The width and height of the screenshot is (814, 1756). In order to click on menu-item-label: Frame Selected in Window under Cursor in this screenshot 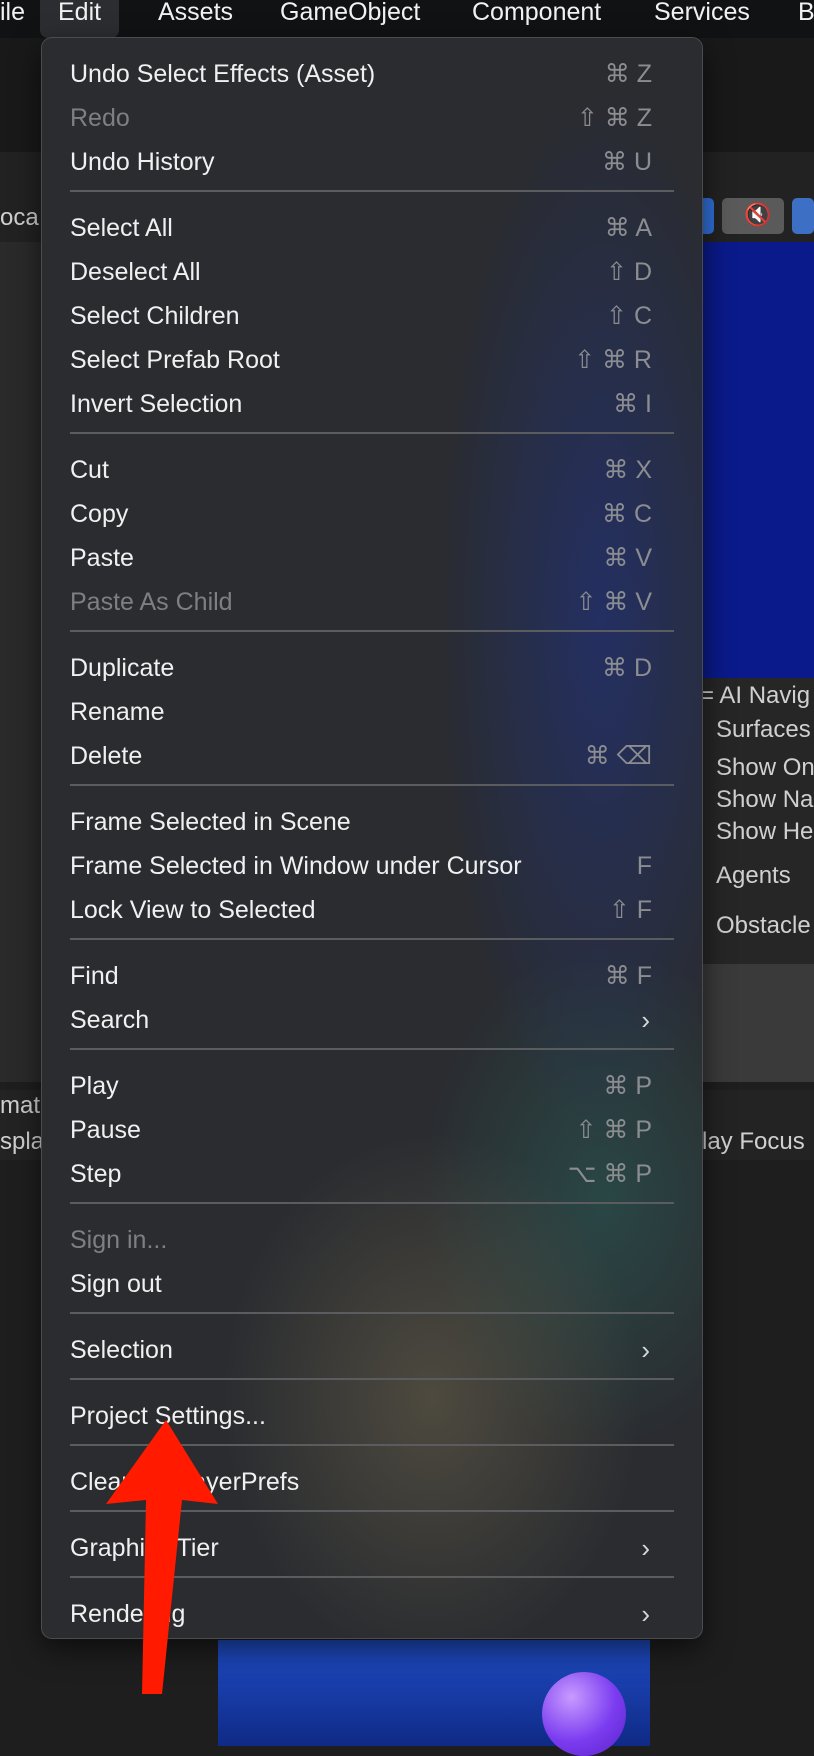, I will do `click(296, 866)`.